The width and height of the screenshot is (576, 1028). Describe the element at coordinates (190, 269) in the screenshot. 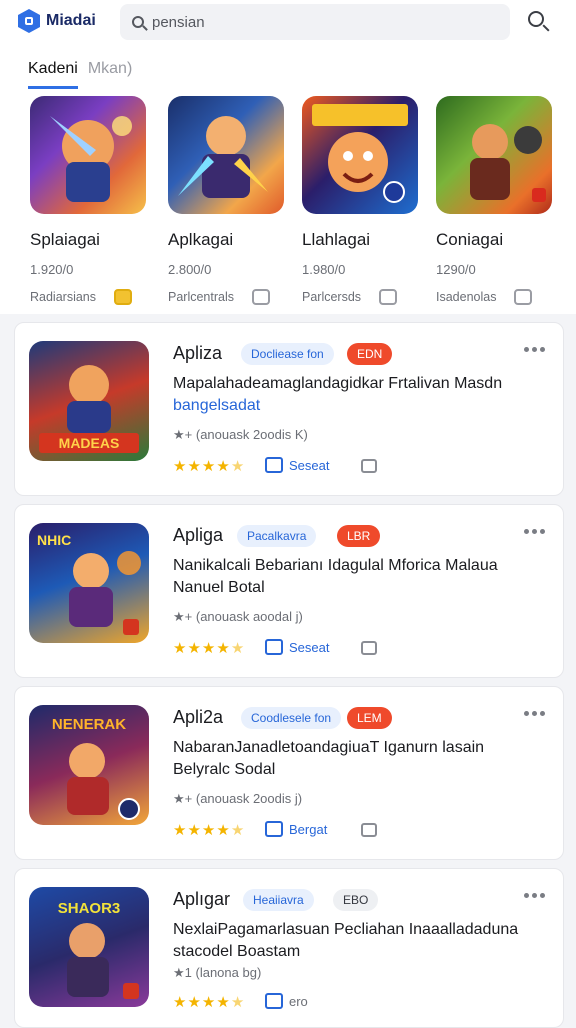

I see `featured-count: 2.800/0` at that location.